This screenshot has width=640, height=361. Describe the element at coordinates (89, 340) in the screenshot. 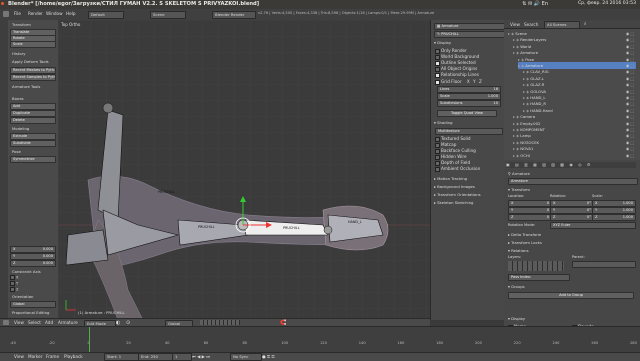

I see `timeline-cursor` at that location.